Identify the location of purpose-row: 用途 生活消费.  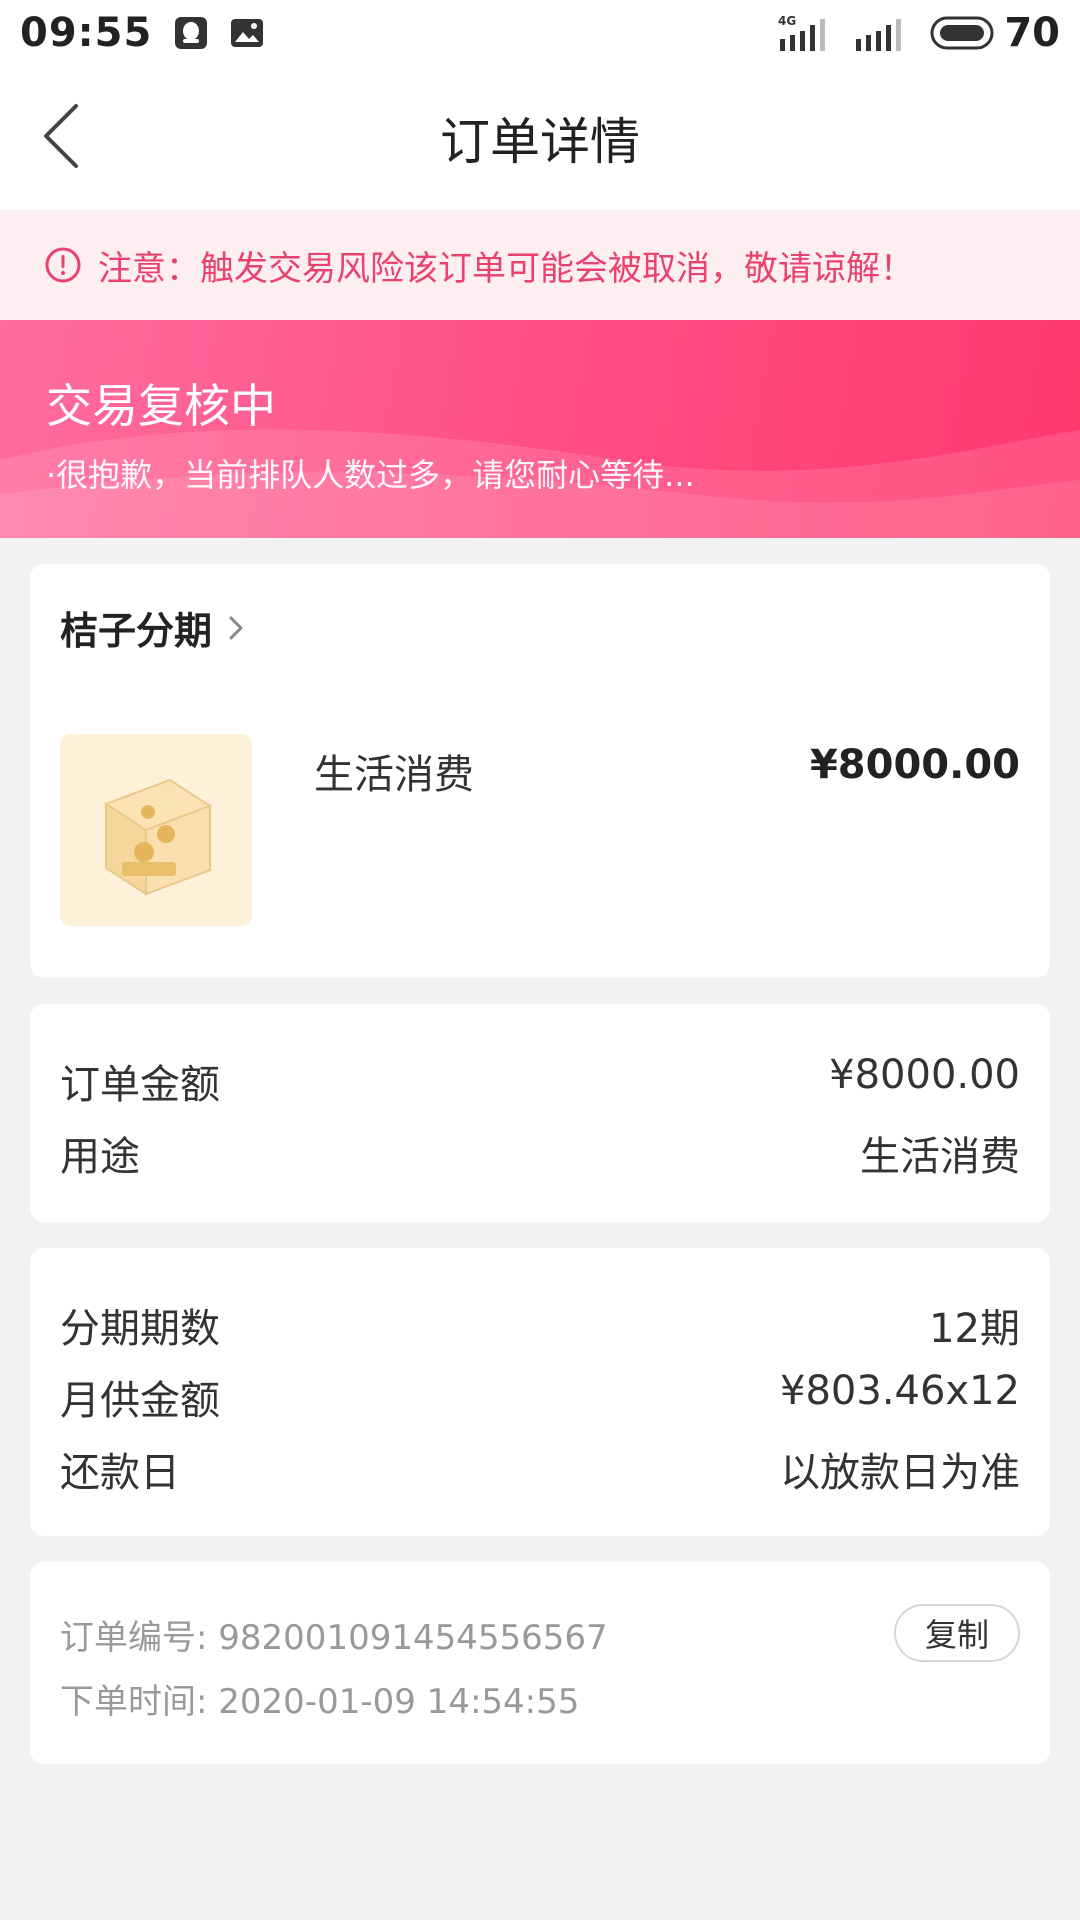
(540, 1153).